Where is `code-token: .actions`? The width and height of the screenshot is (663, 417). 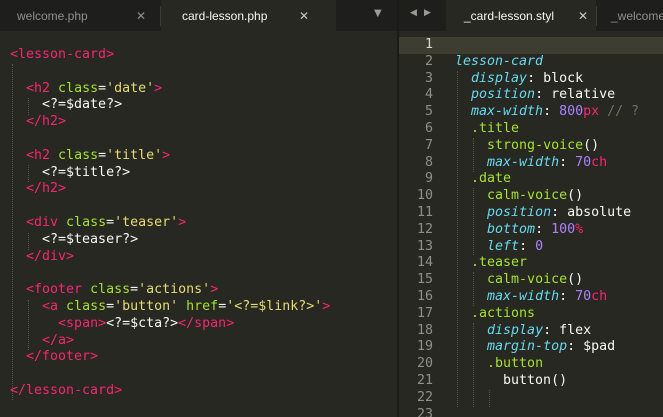 code-token: .actions is located at coordinates (503, 313).